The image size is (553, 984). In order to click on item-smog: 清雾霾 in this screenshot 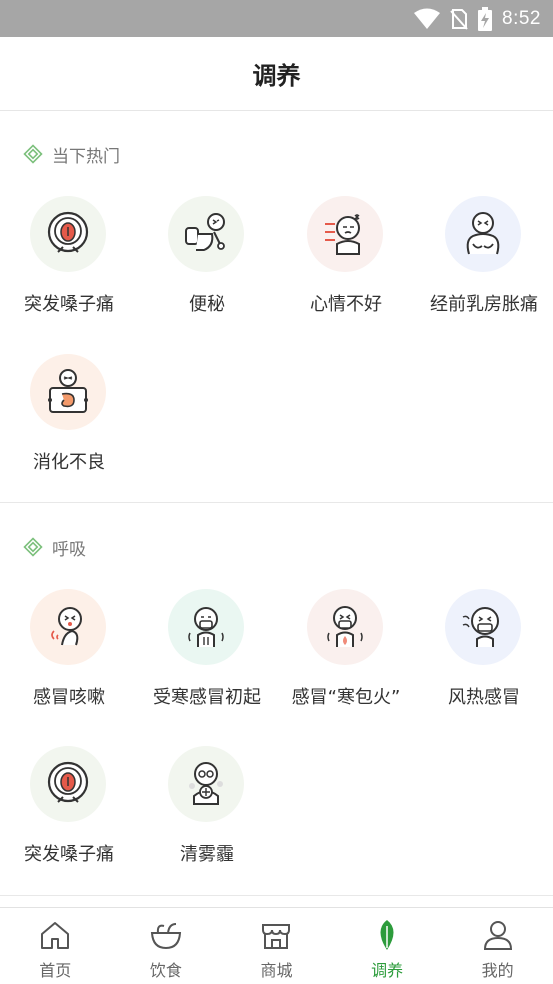, I will do `click(207, 816)`.